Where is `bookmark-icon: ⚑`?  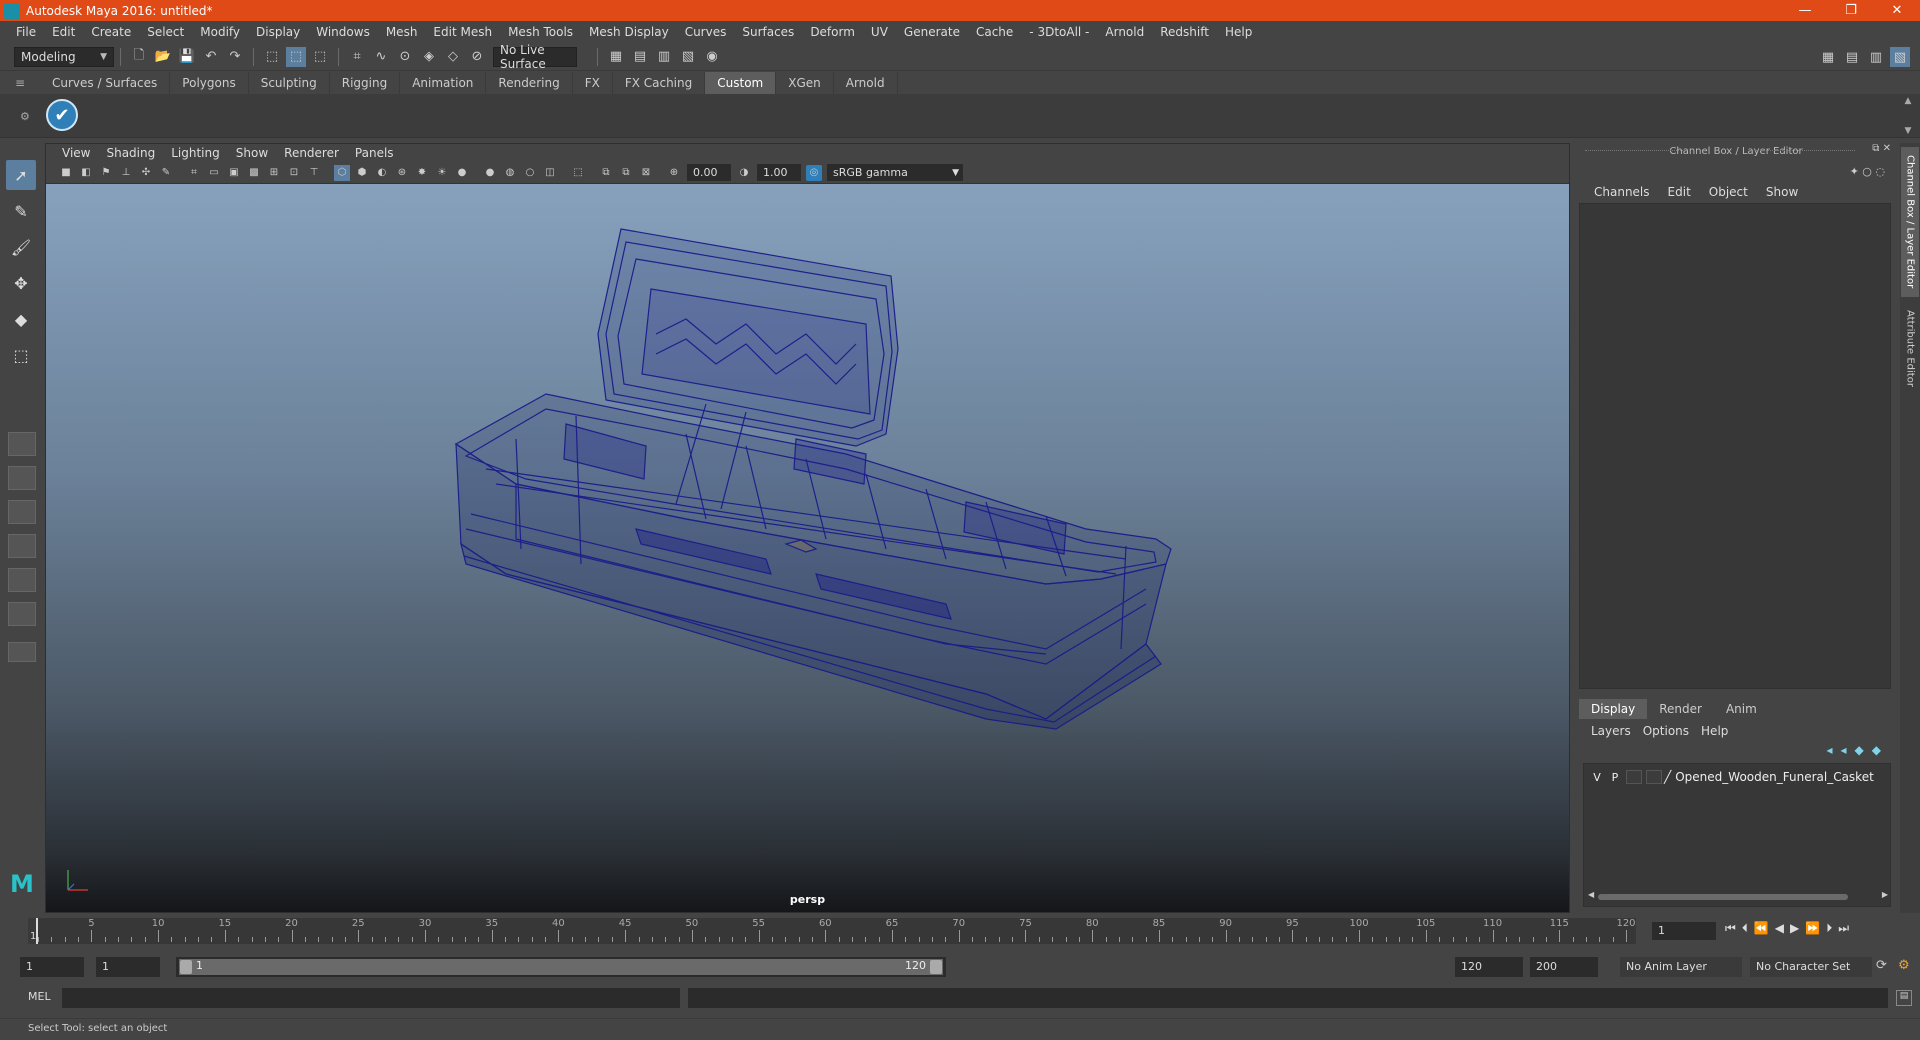
bookmark-icon: ⚑ is located at coordinates (106, 173).